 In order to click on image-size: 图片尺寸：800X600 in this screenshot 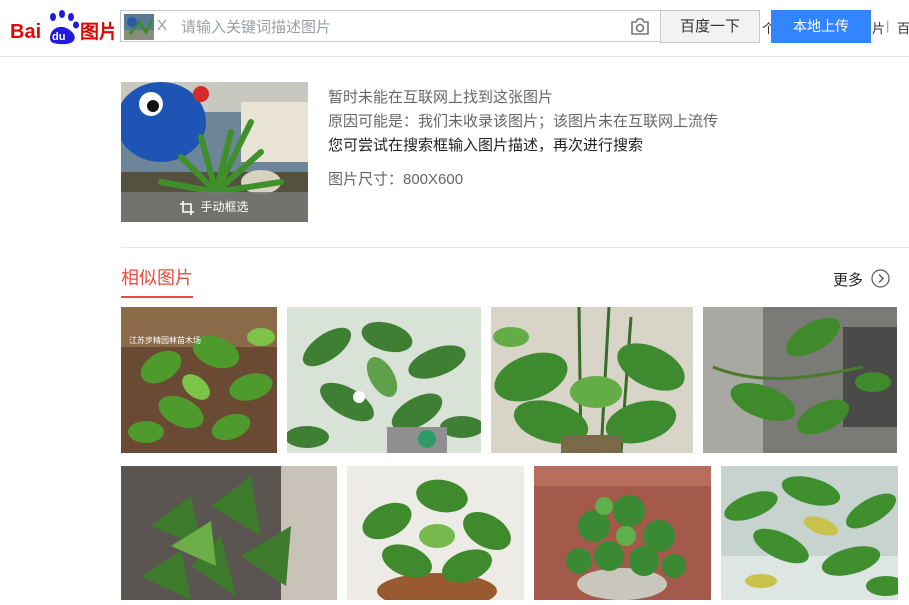, I will do `click(396, 179)`.